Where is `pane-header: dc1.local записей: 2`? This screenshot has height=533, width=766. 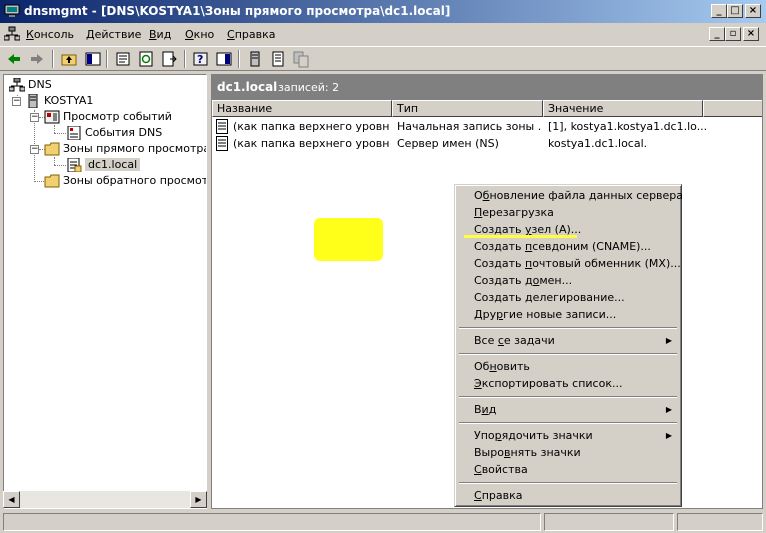
pane-header: dc1.local записей: 2 is located at coordinates (487, 87).